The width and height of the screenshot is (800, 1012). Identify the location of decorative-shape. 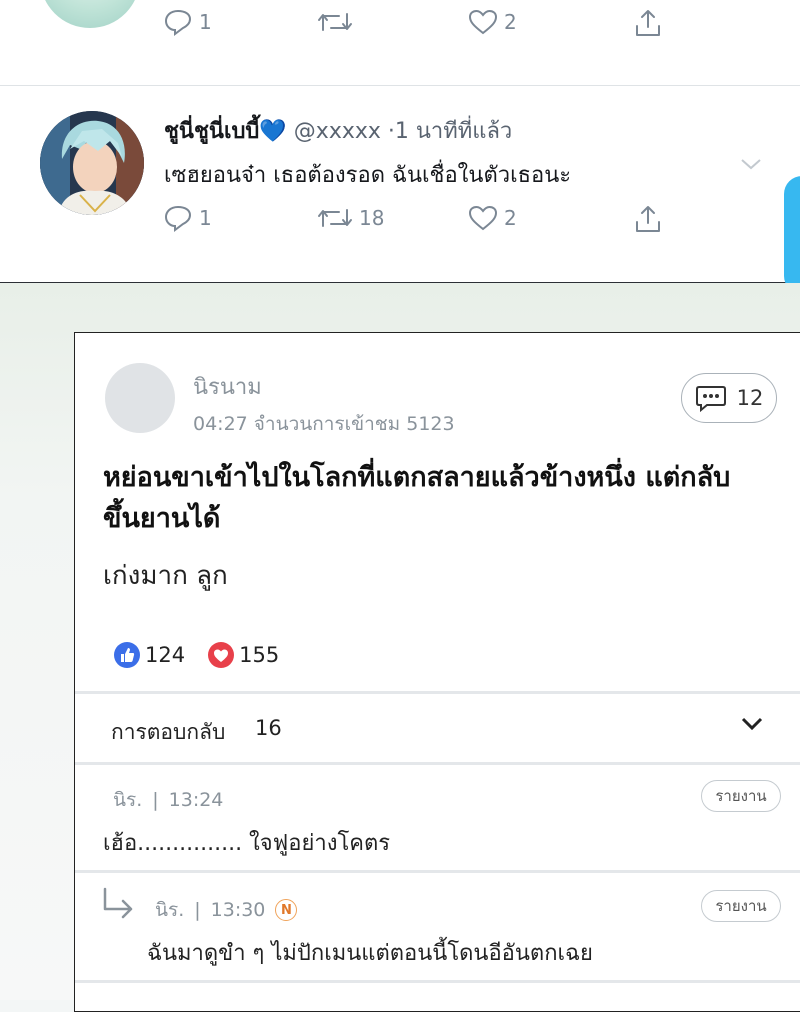
(792, 235).